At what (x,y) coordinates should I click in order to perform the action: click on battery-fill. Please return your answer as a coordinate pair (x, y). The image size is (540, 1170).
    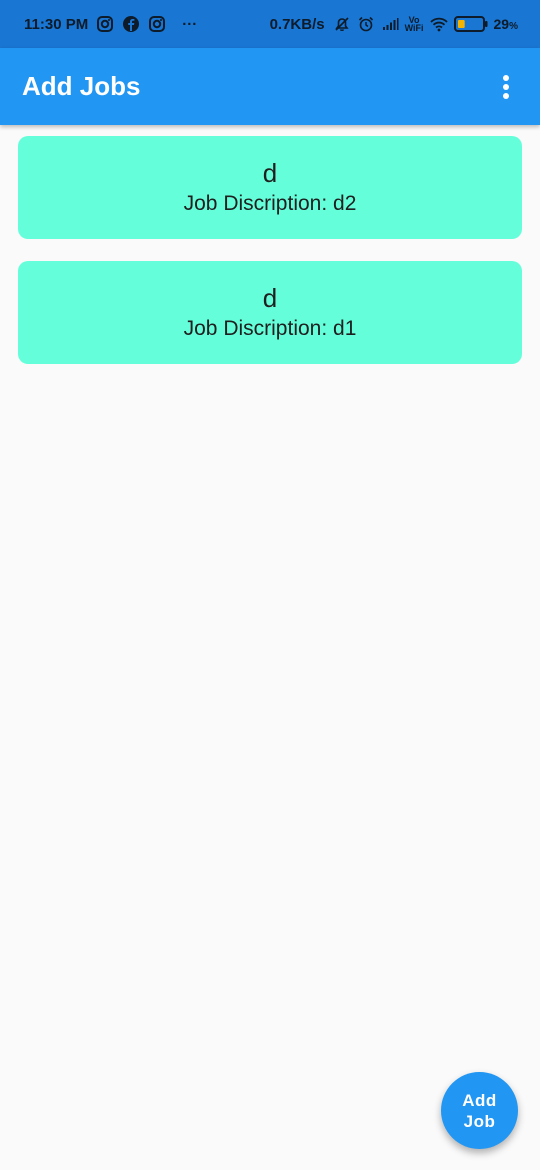
    Looking at the image, I should click on (461, 24).